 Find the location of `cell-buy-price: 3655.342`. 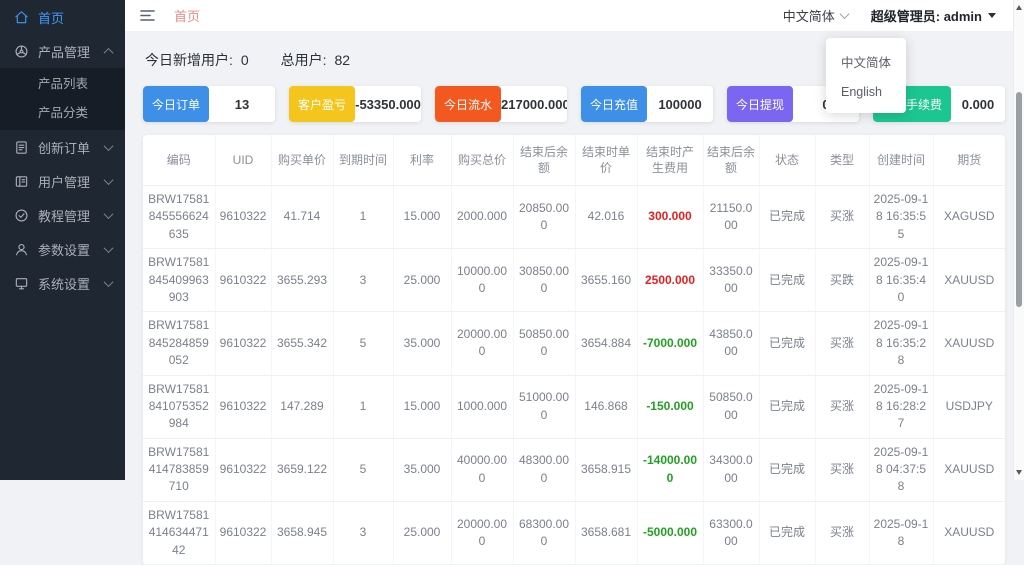

cell-buy-price: 3655.342 is located at coordinates (302, 343).